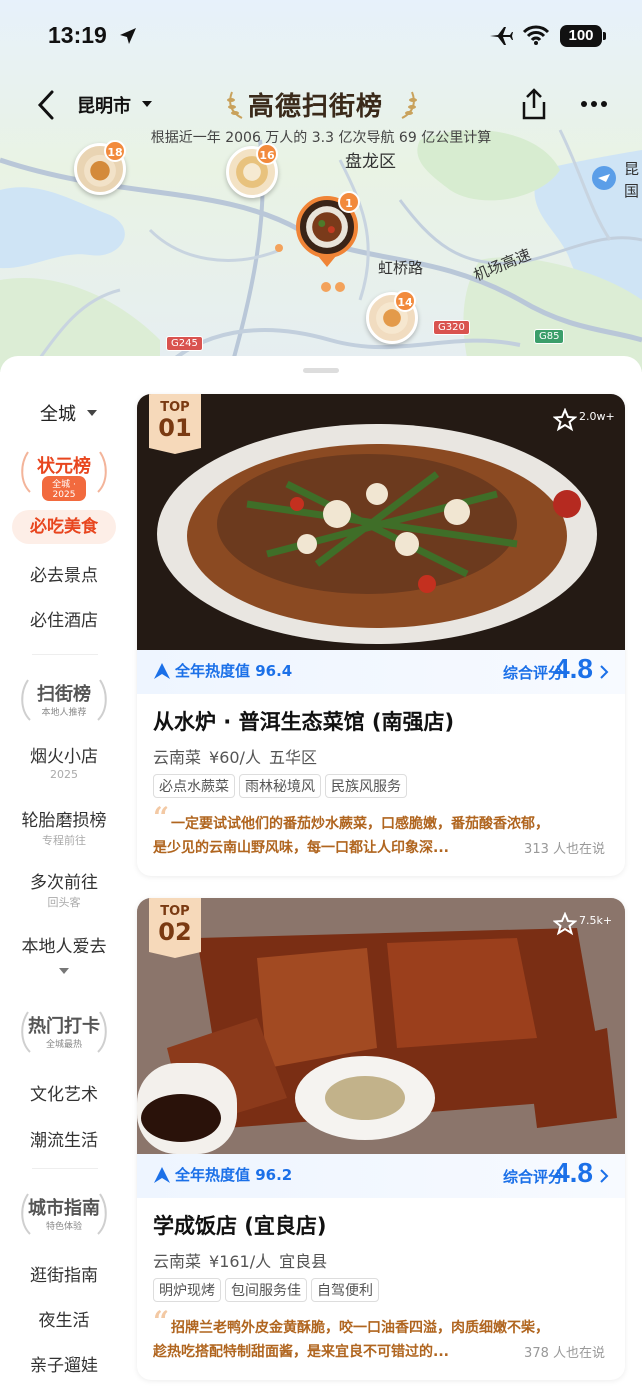  Describe the element at coordinates (64, 754) in the screenshot. I see `sidebar-item-small-shops: 烟火小店` at that location.